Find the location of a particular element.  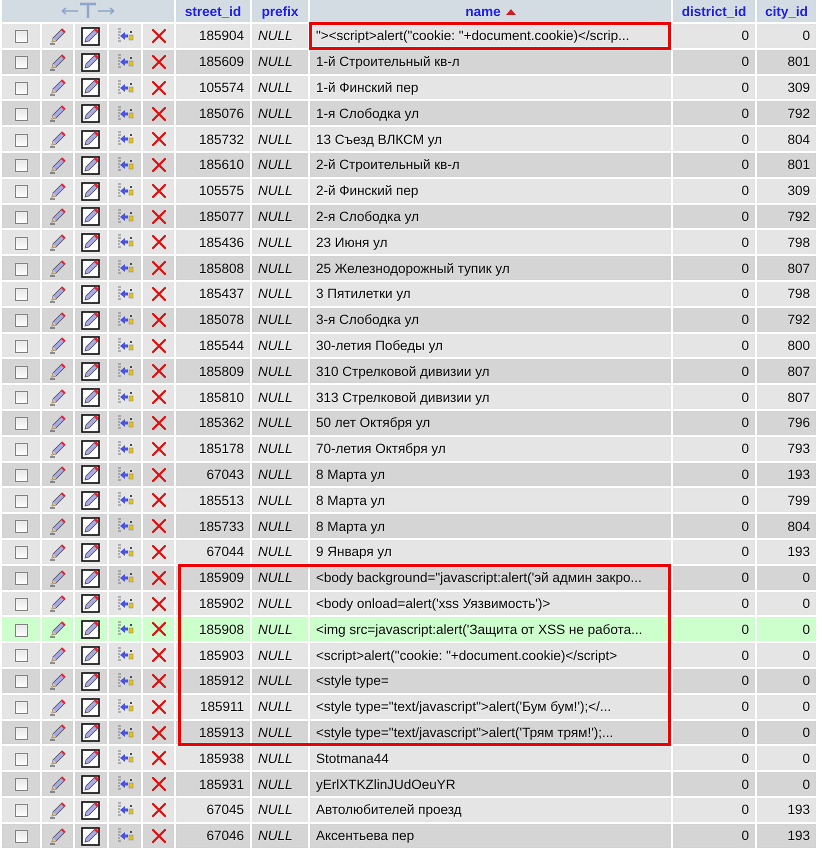

column-header: name is located at coordinates (490, 11).